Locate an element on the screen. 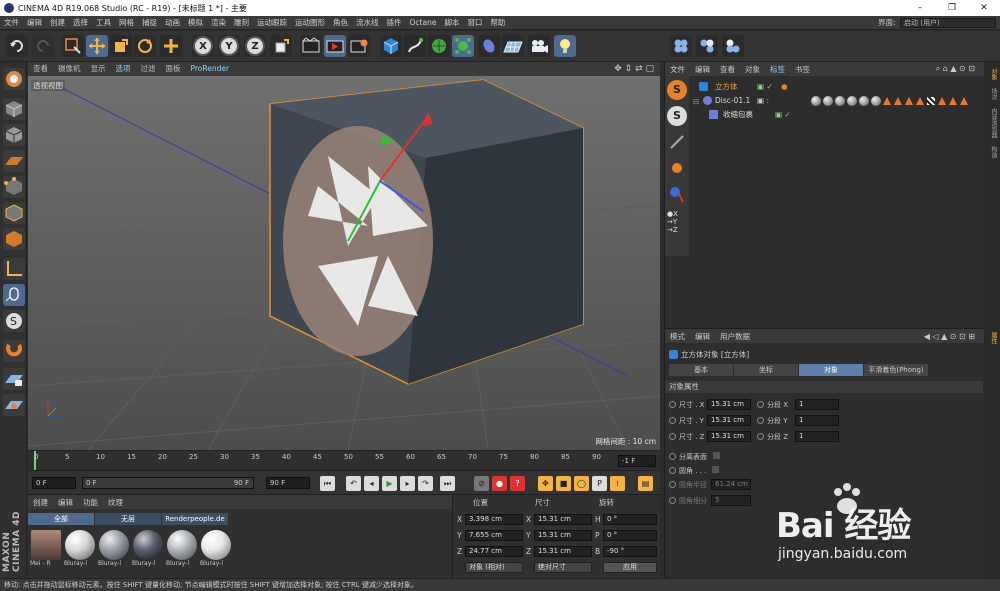 Image resolution: width=1000 pixels, height=591 pixels. tab-takes: 场次 is located at coordinates (991, 94).